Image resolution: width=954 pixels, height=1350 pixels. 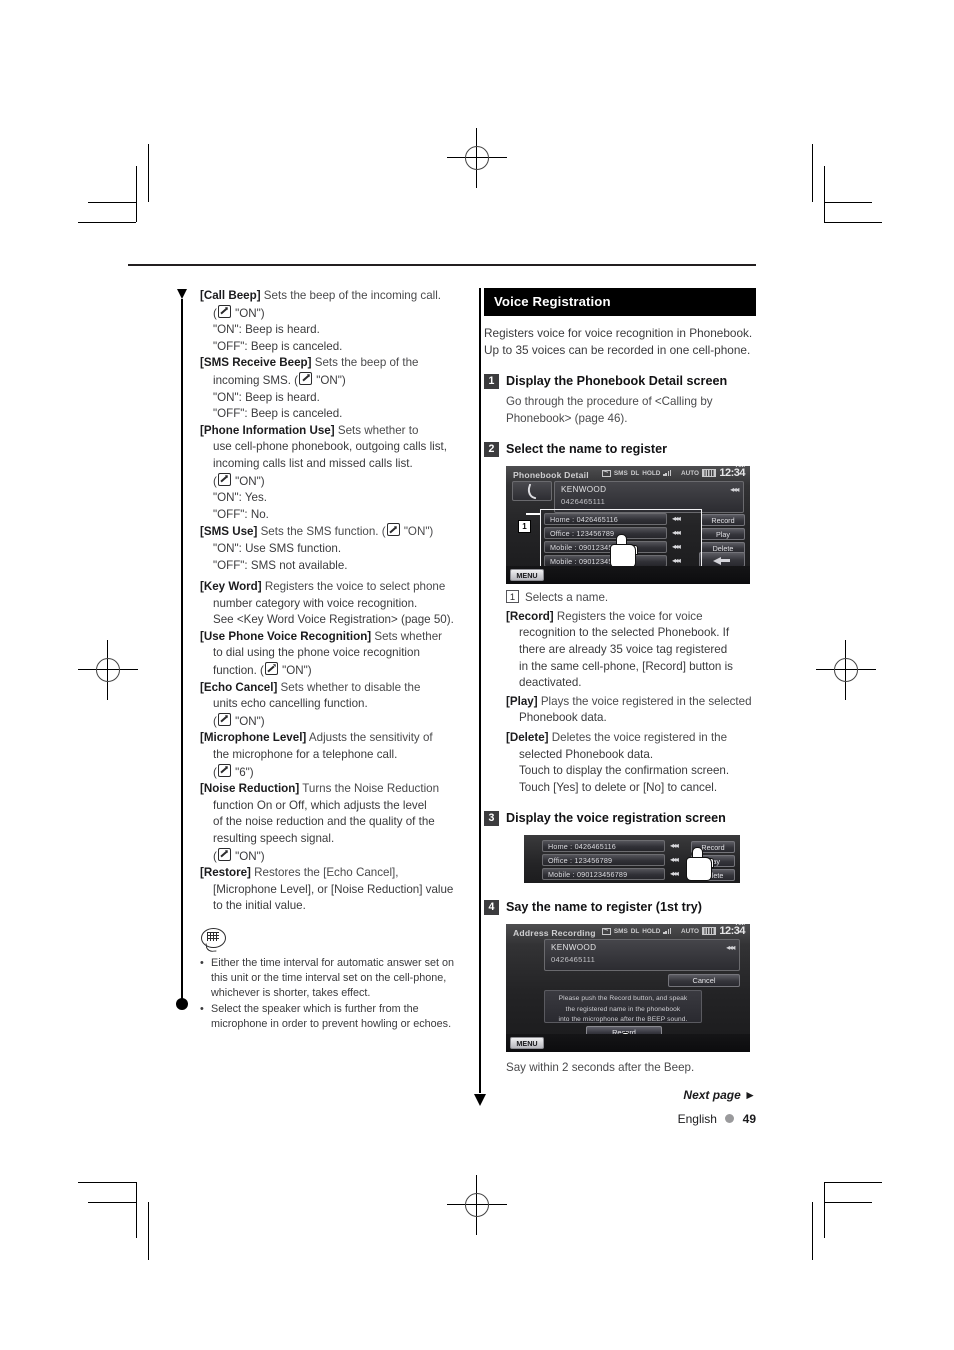 What do you see at coordinates (639, 737) in the screenshot?
I see `button-desc: Deletes the voice registered in the` at bounding box center [639, 737].